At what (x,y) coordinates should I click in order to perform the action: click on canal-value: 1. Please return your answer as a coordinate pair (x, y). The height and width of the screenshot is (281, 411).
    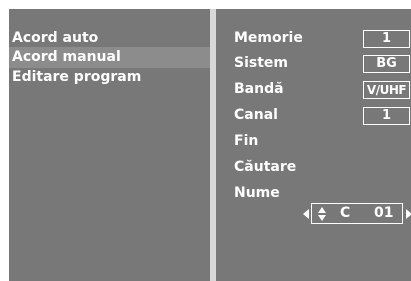
    Looking at the image, I should click on (386, 116).